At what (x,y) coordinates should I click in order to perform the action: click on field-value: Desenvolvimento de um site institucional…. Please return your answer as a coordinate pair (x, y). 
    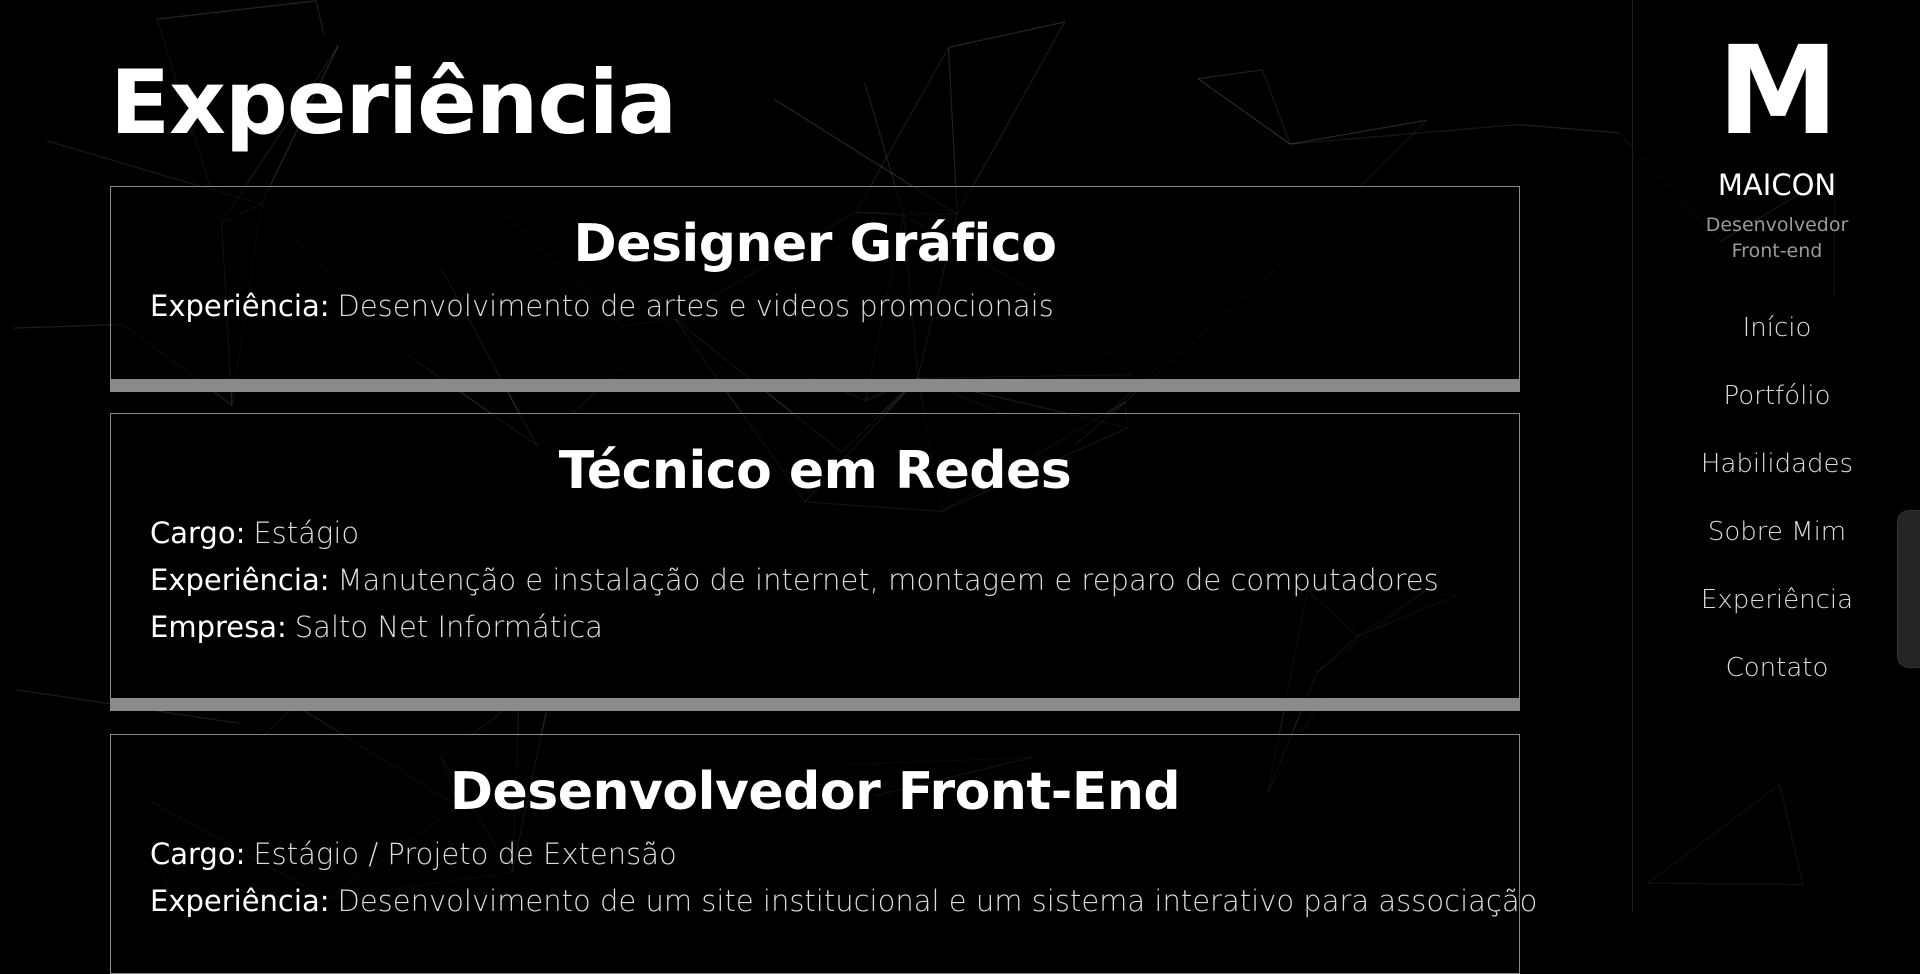
    Looking at the image, I should click on (937, 901).